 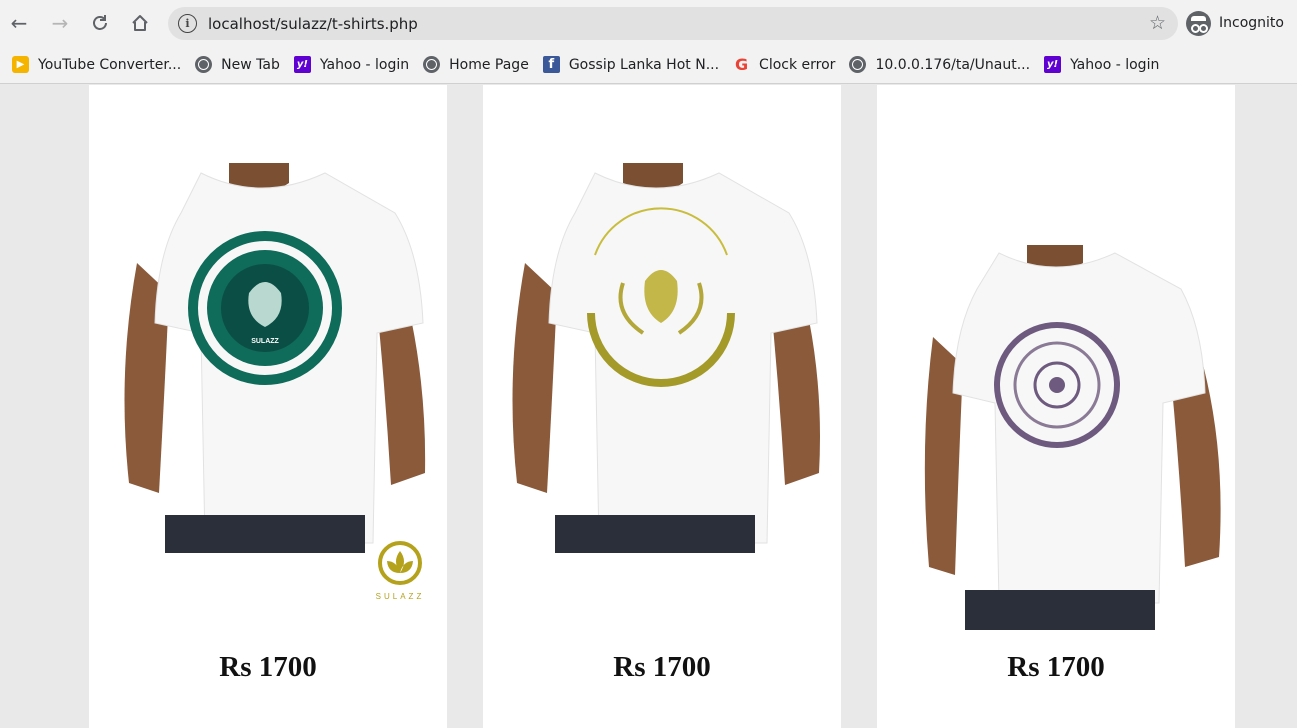 I want to click on facebook-icon: f, so click(x=551, y=64).